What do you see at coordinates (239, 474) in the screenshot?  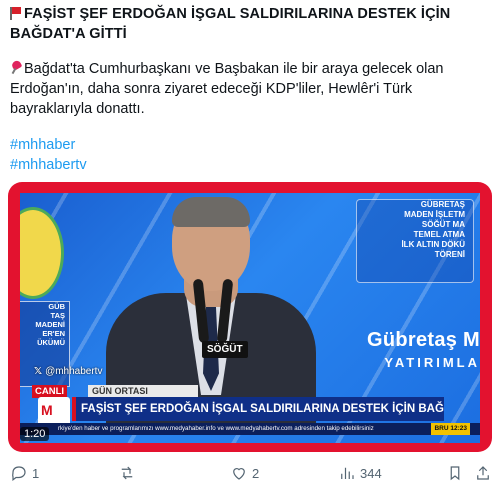 I see `heart-icon` at bounding box center [239, 474].